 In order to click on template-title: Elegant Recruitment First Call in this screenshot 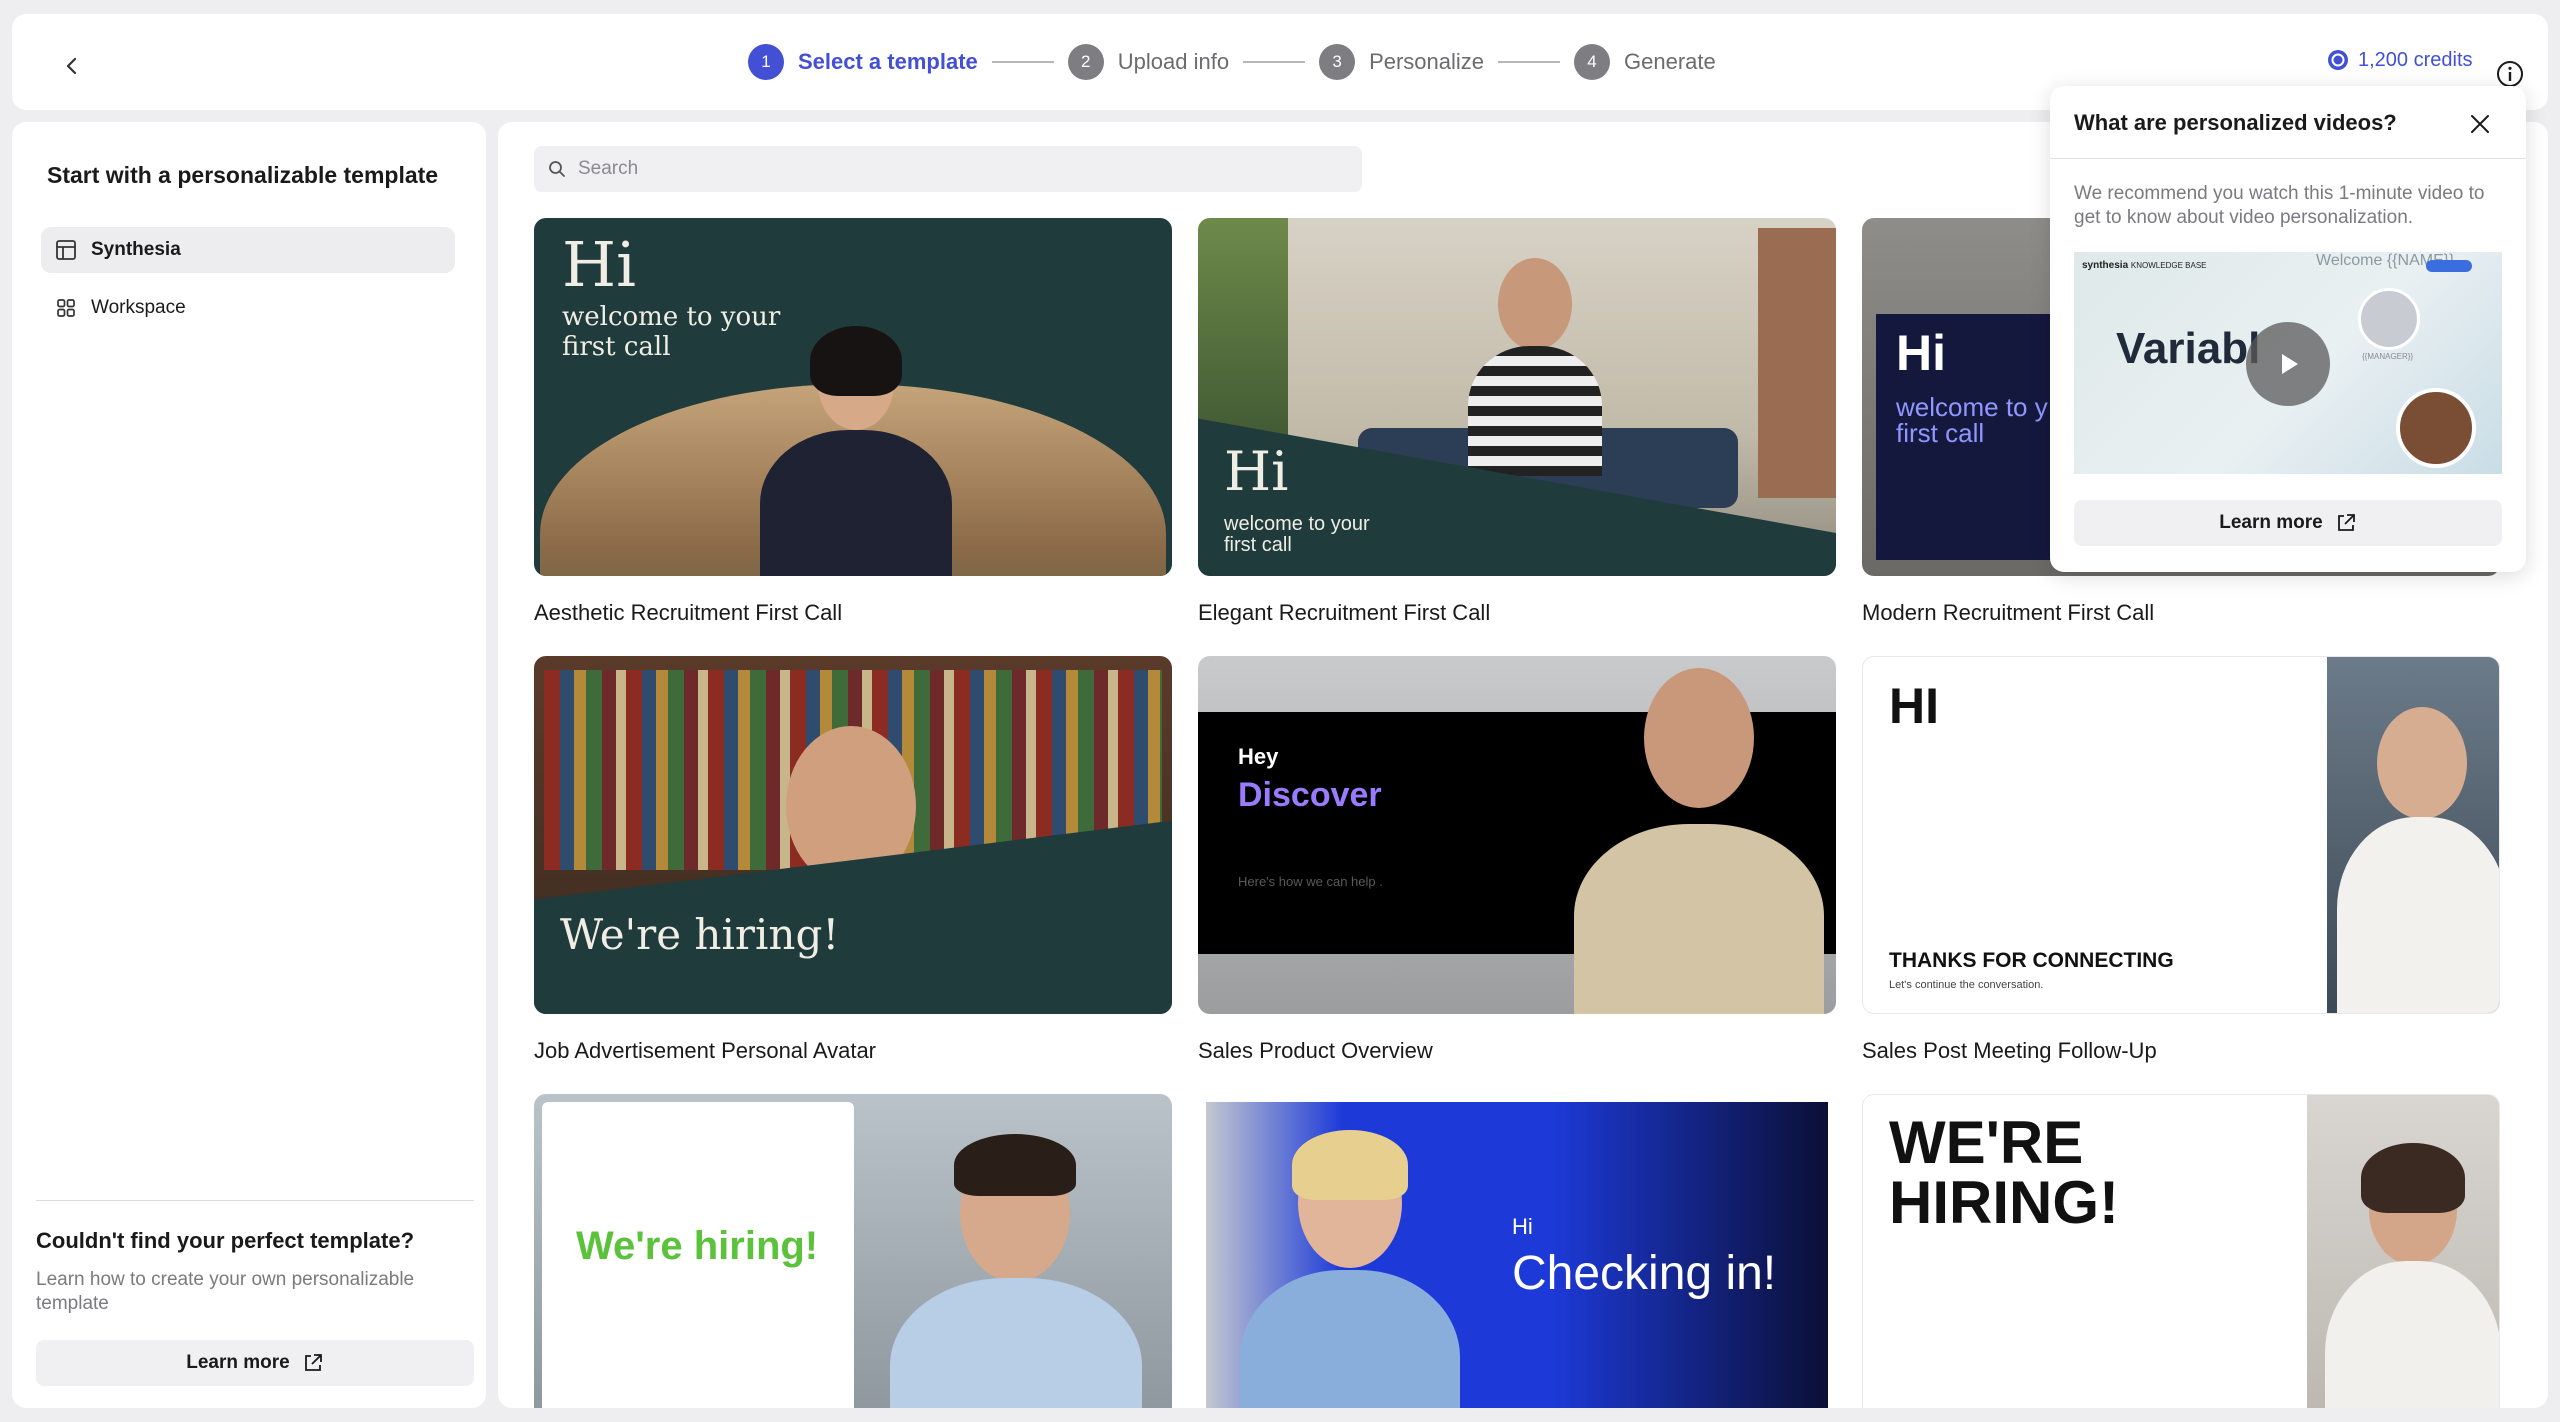, I will do `click(1344, 612)`.